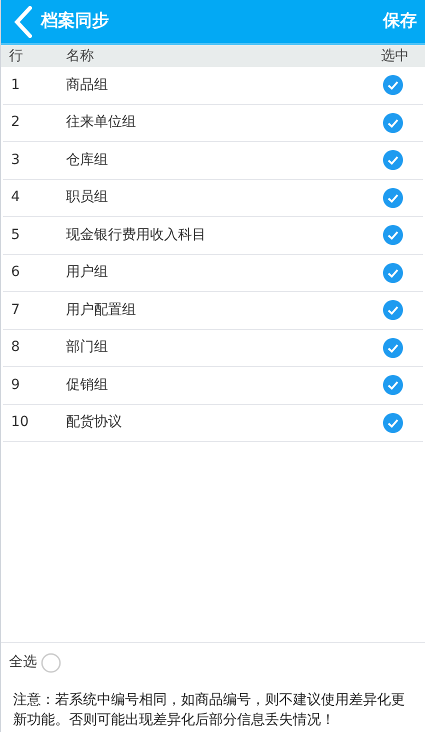  I want to click on item-name: 配货协议, so click(94, 422).